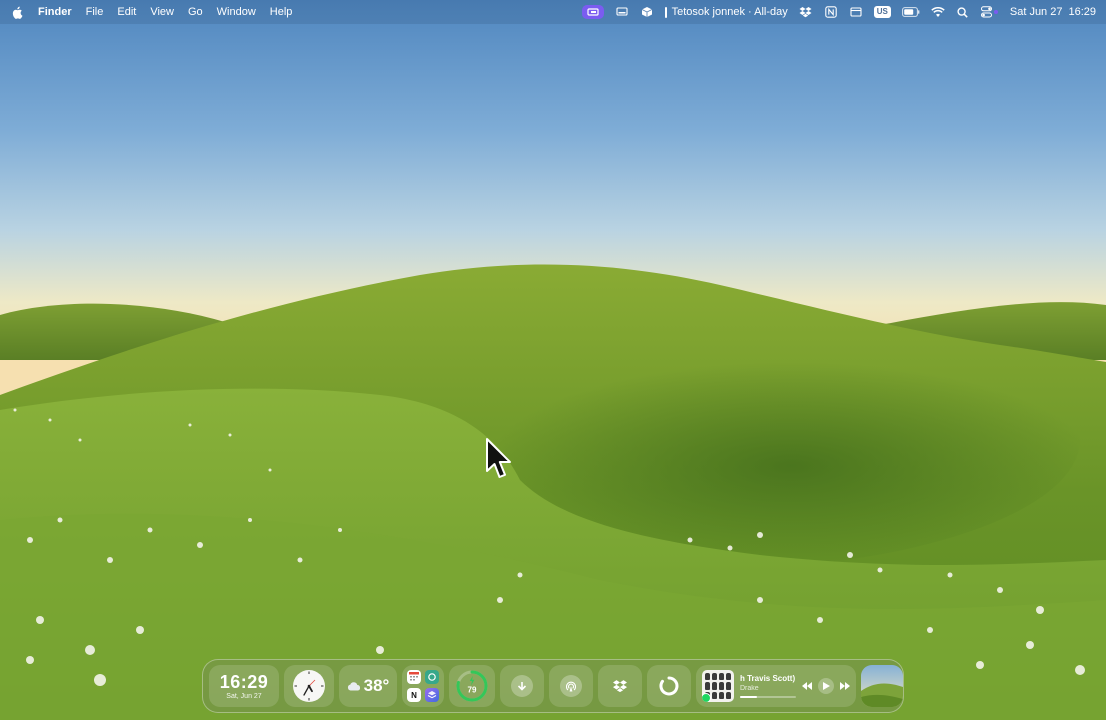 The image size is (1106, 720). What do you see at coordinates (414, 695) in the screenshot?
I see `notion-icon: N` at bounding box center [414, 695].